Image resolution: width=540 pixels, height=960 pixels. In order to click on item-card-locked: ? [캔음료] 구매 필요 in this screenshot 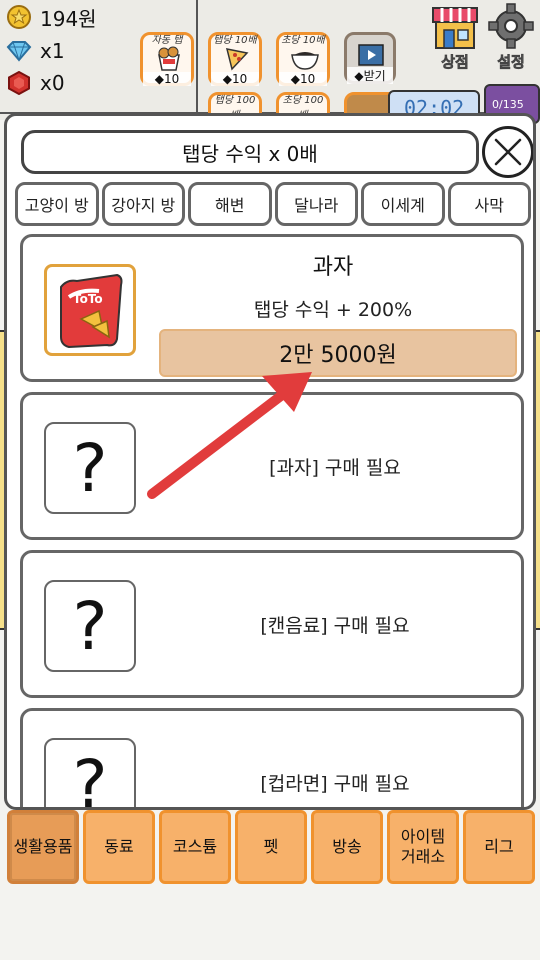, I will do `click(272, 624)`.